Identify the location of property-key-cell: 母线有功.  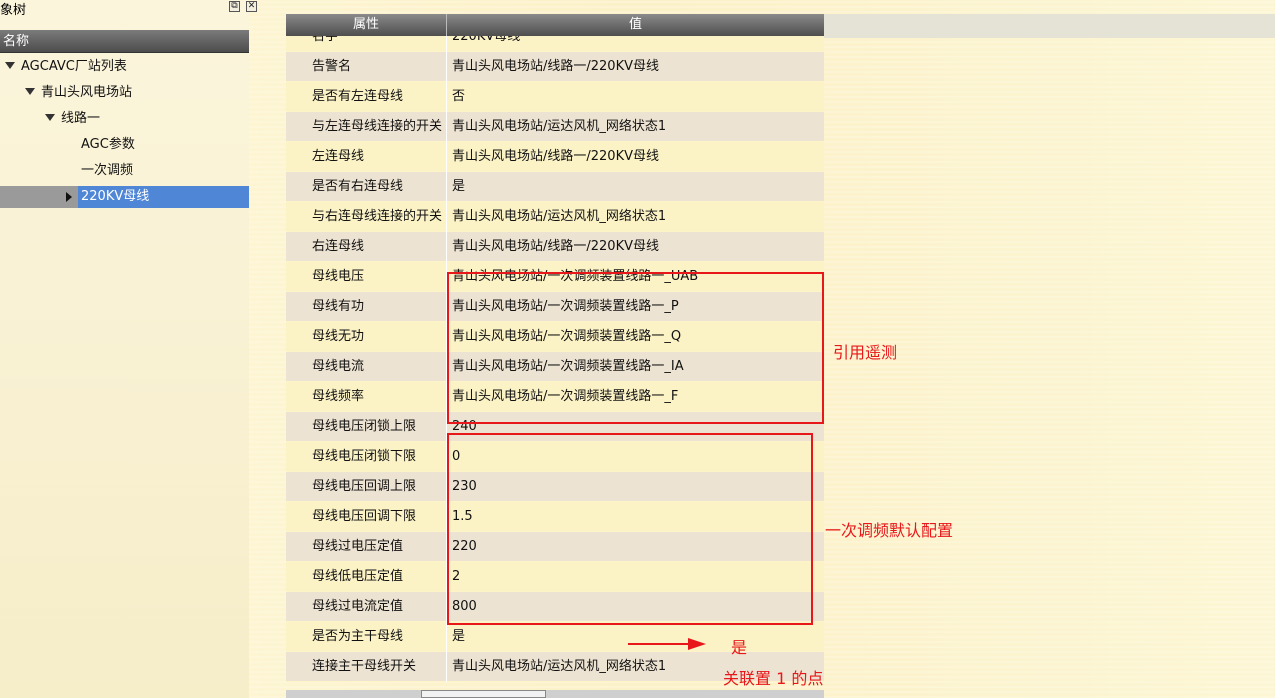
(366, 306).